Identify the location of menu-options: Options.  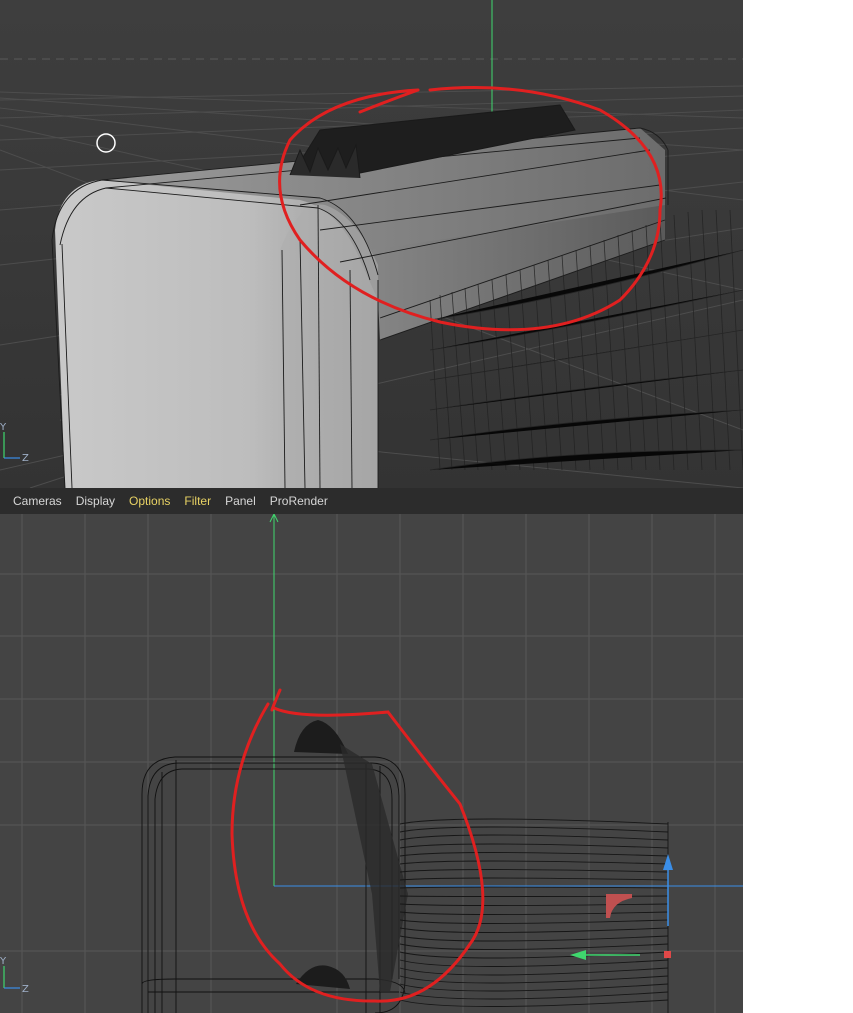
(149, 501).